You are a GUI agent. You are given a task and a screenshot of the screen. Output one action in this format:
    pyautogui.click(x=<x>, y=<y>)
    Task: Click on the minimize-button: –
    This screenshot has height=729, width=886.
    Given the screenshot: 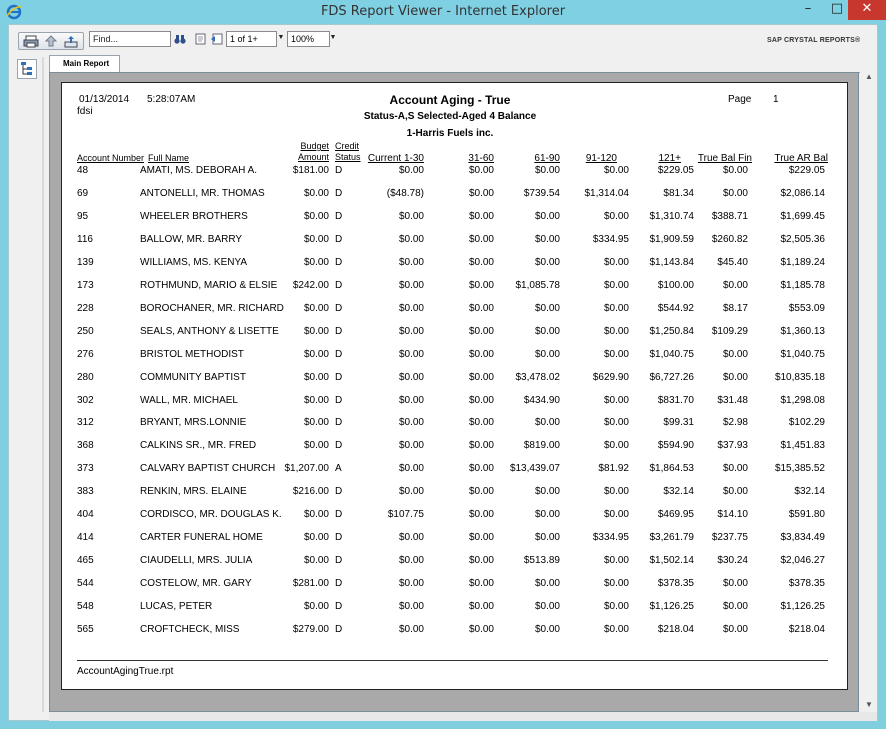 What is the action you would take?
    pyautogui.click(x=808, y=10)
    